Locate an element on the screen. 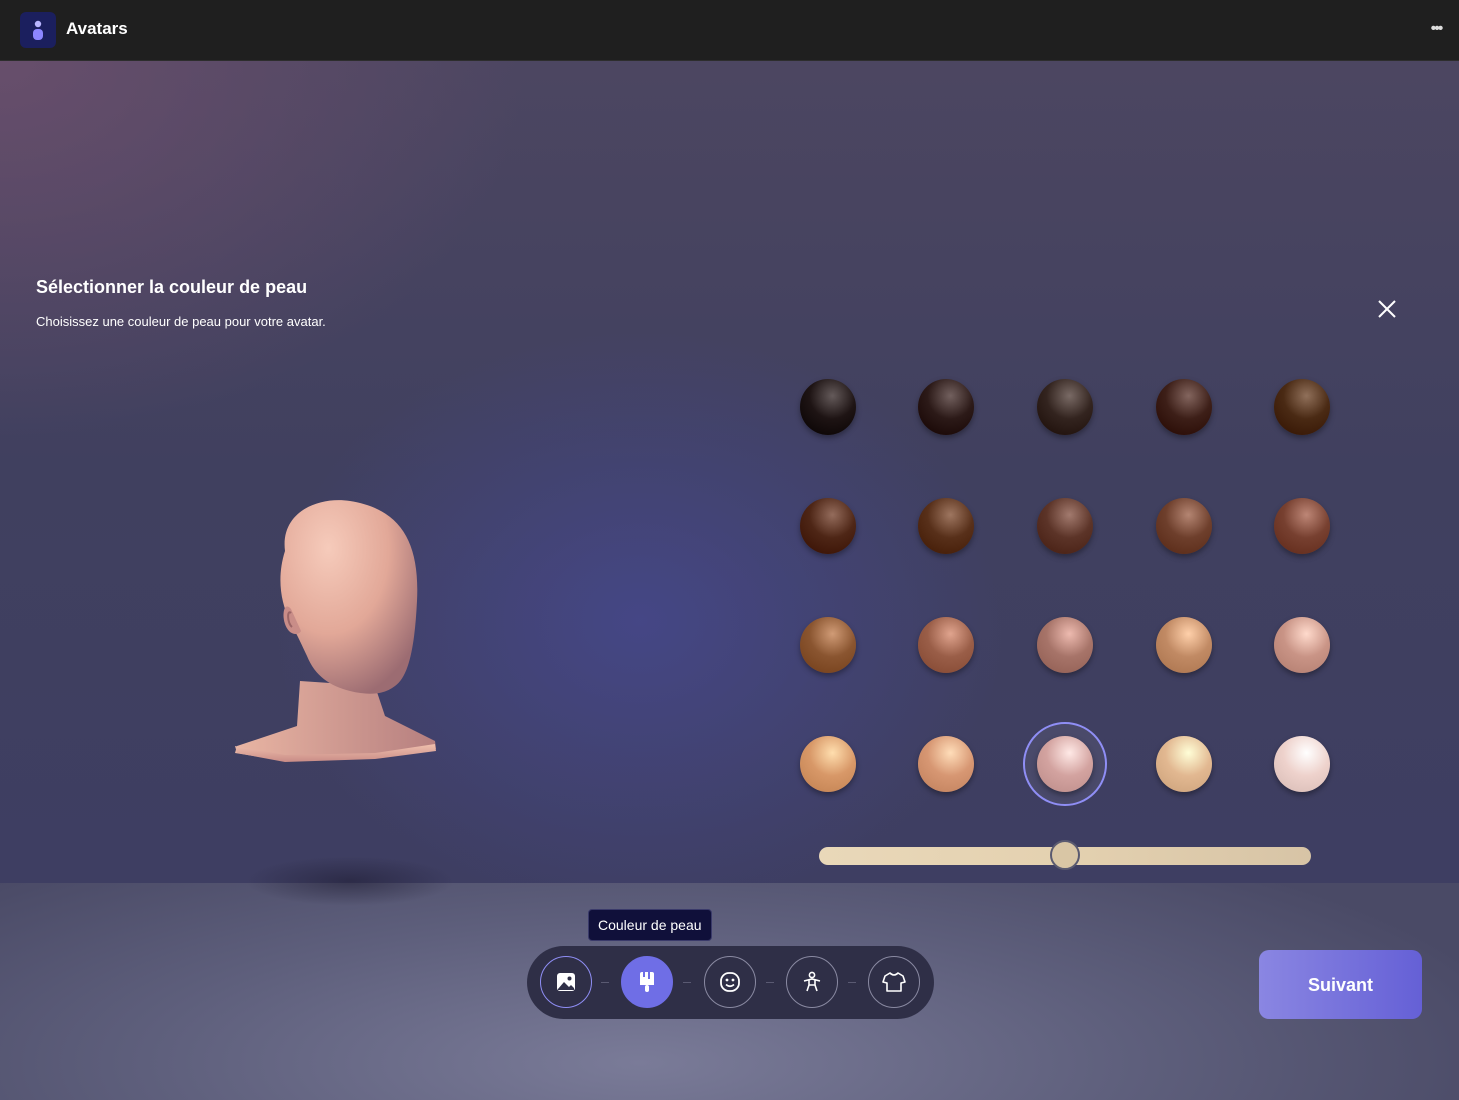 The width and height of the screenshot is (1459, 1100). paintbrush-icon is located at coordinates (647, 982).